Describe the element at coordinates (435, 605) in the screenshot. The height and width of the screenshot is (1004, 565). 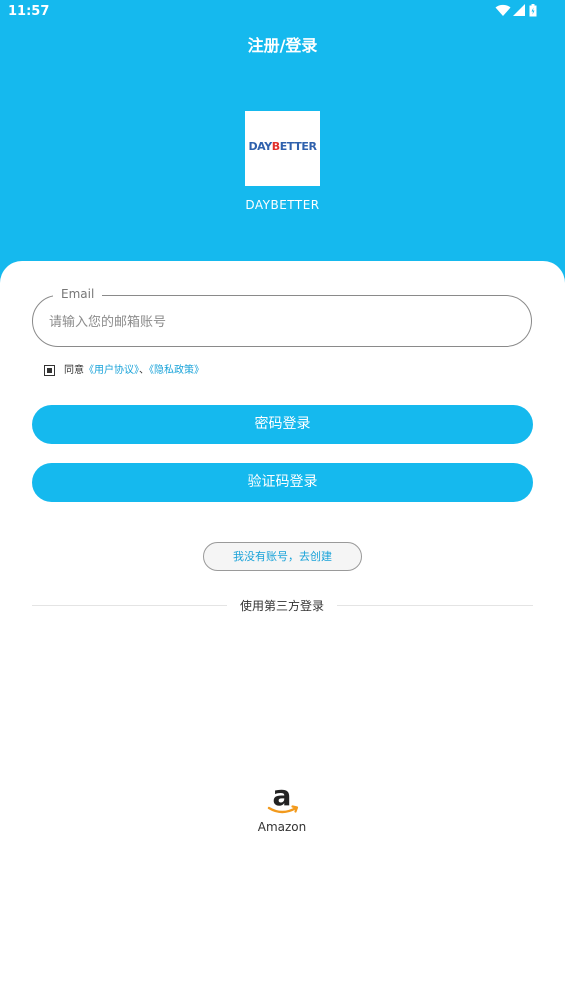
I see `divider-right` at that location.